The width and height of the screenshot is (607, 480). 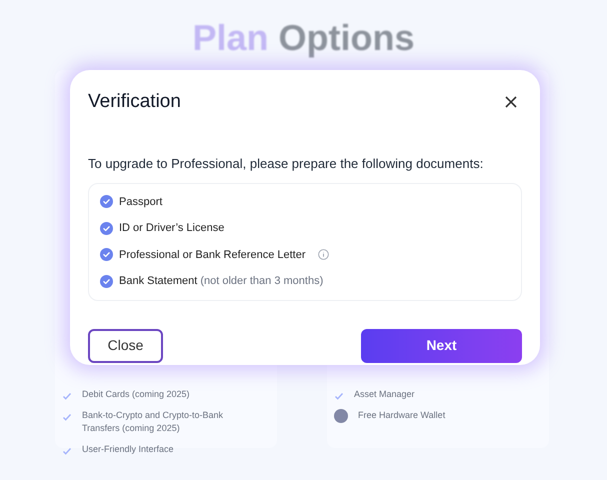 I want to click on feature-text: Debit Cards (coming 2025), so click(x=136, y=394).